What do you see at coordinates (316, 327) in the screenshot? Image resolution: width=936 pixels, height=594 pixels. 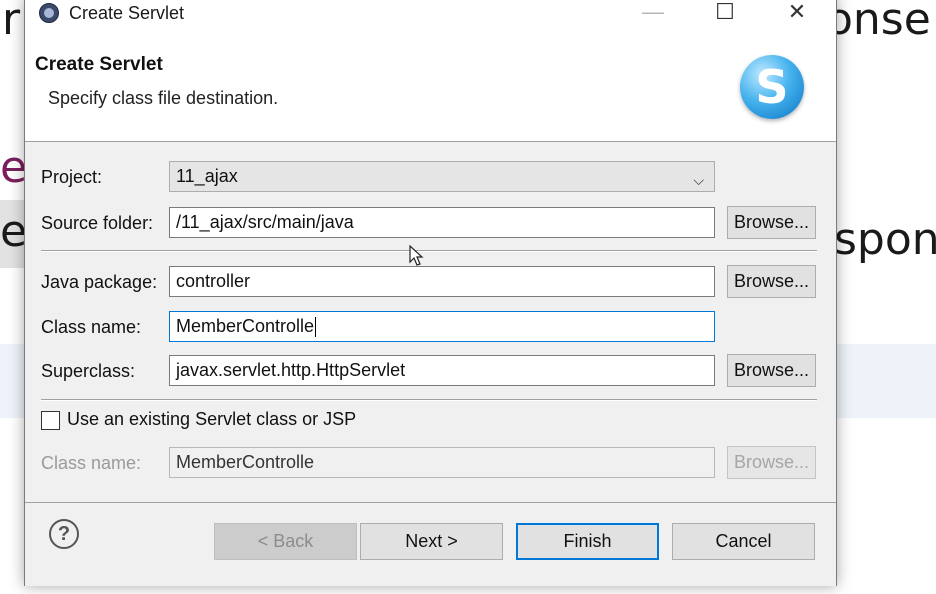 I see `text-caret` at bounding box center [316, 327].